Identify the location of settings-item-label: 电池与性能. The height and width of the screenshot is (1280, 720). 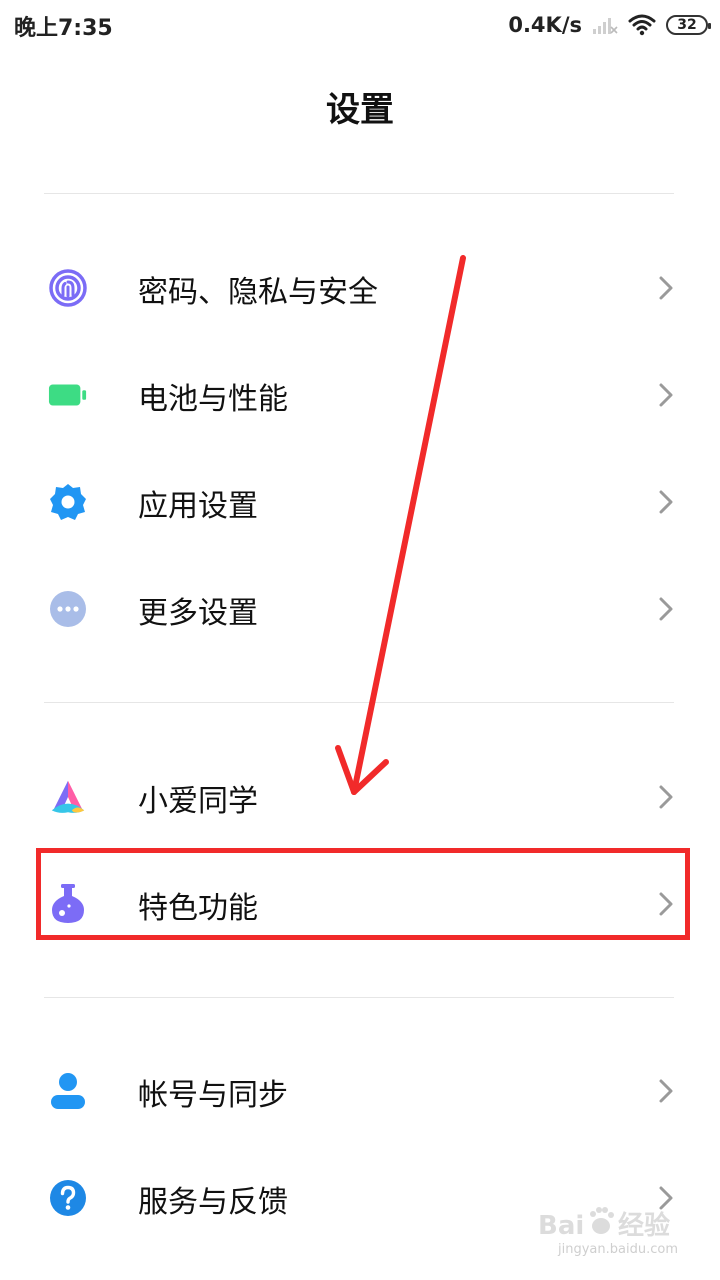
(213, 399).